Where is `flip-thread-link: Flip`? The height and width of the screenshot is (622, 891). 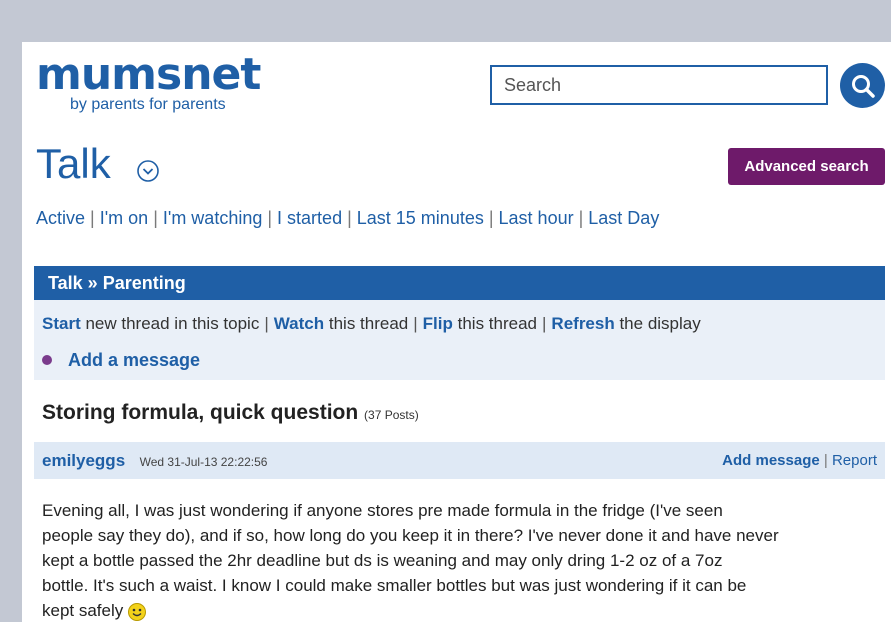
flip-thread-link: Flip is located at coordinates (438, 323).